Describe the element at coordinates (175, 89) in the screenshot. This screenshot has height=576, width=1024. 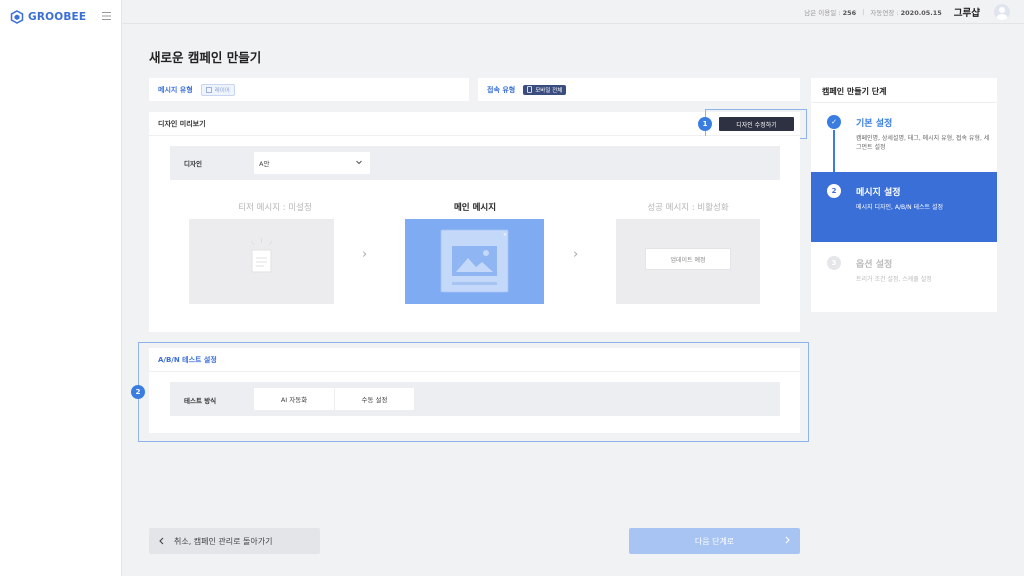
I see `message-type-label: 메시지 유형` at that location.